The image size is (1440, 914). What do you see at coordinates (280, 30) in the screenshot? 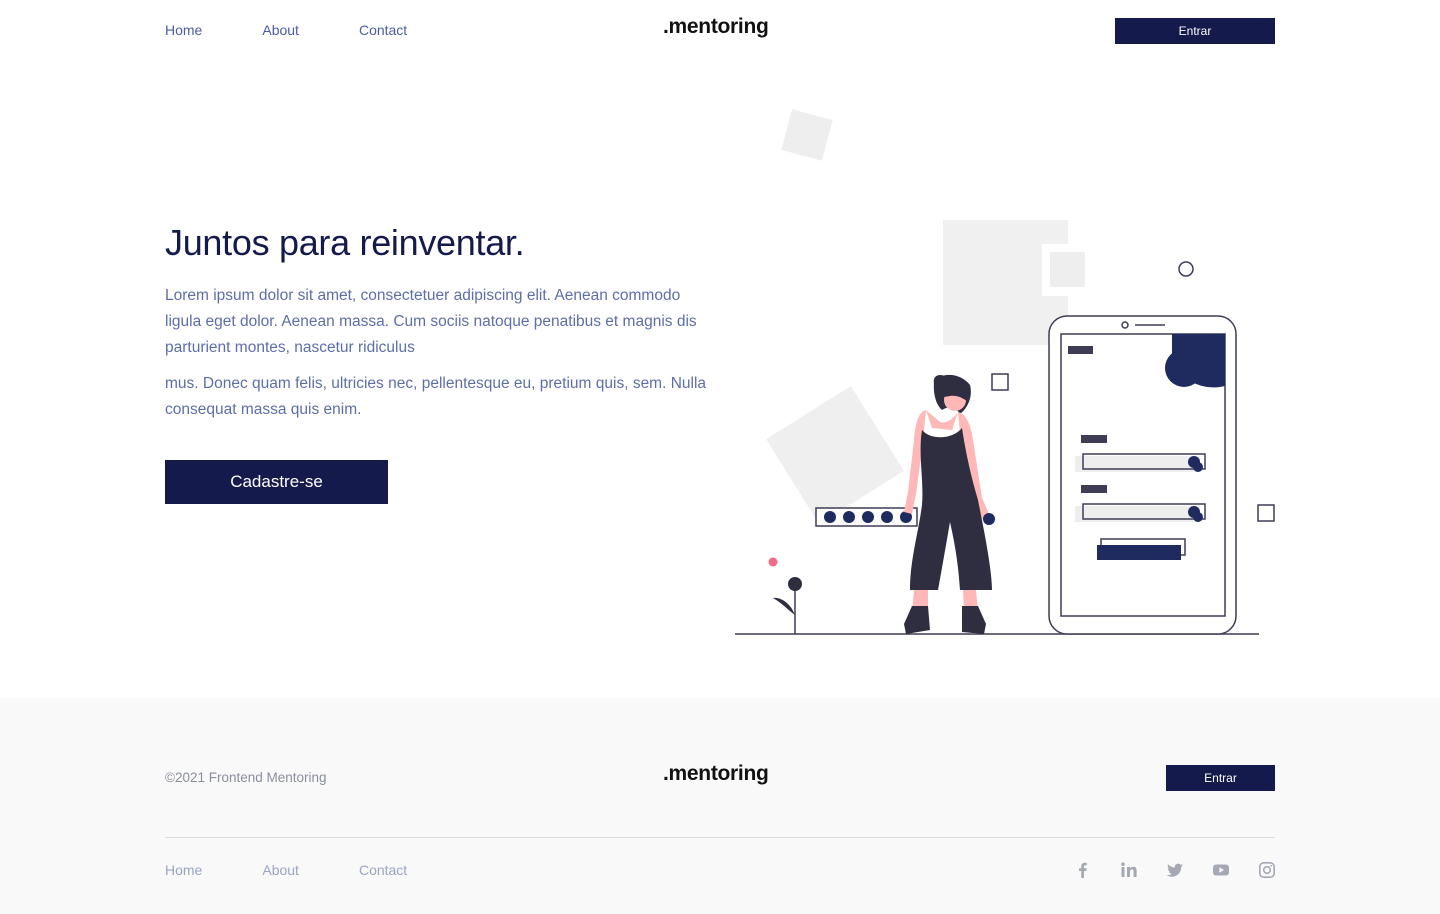
I see `nav-about-link: About` at bounding box center [280, 30].